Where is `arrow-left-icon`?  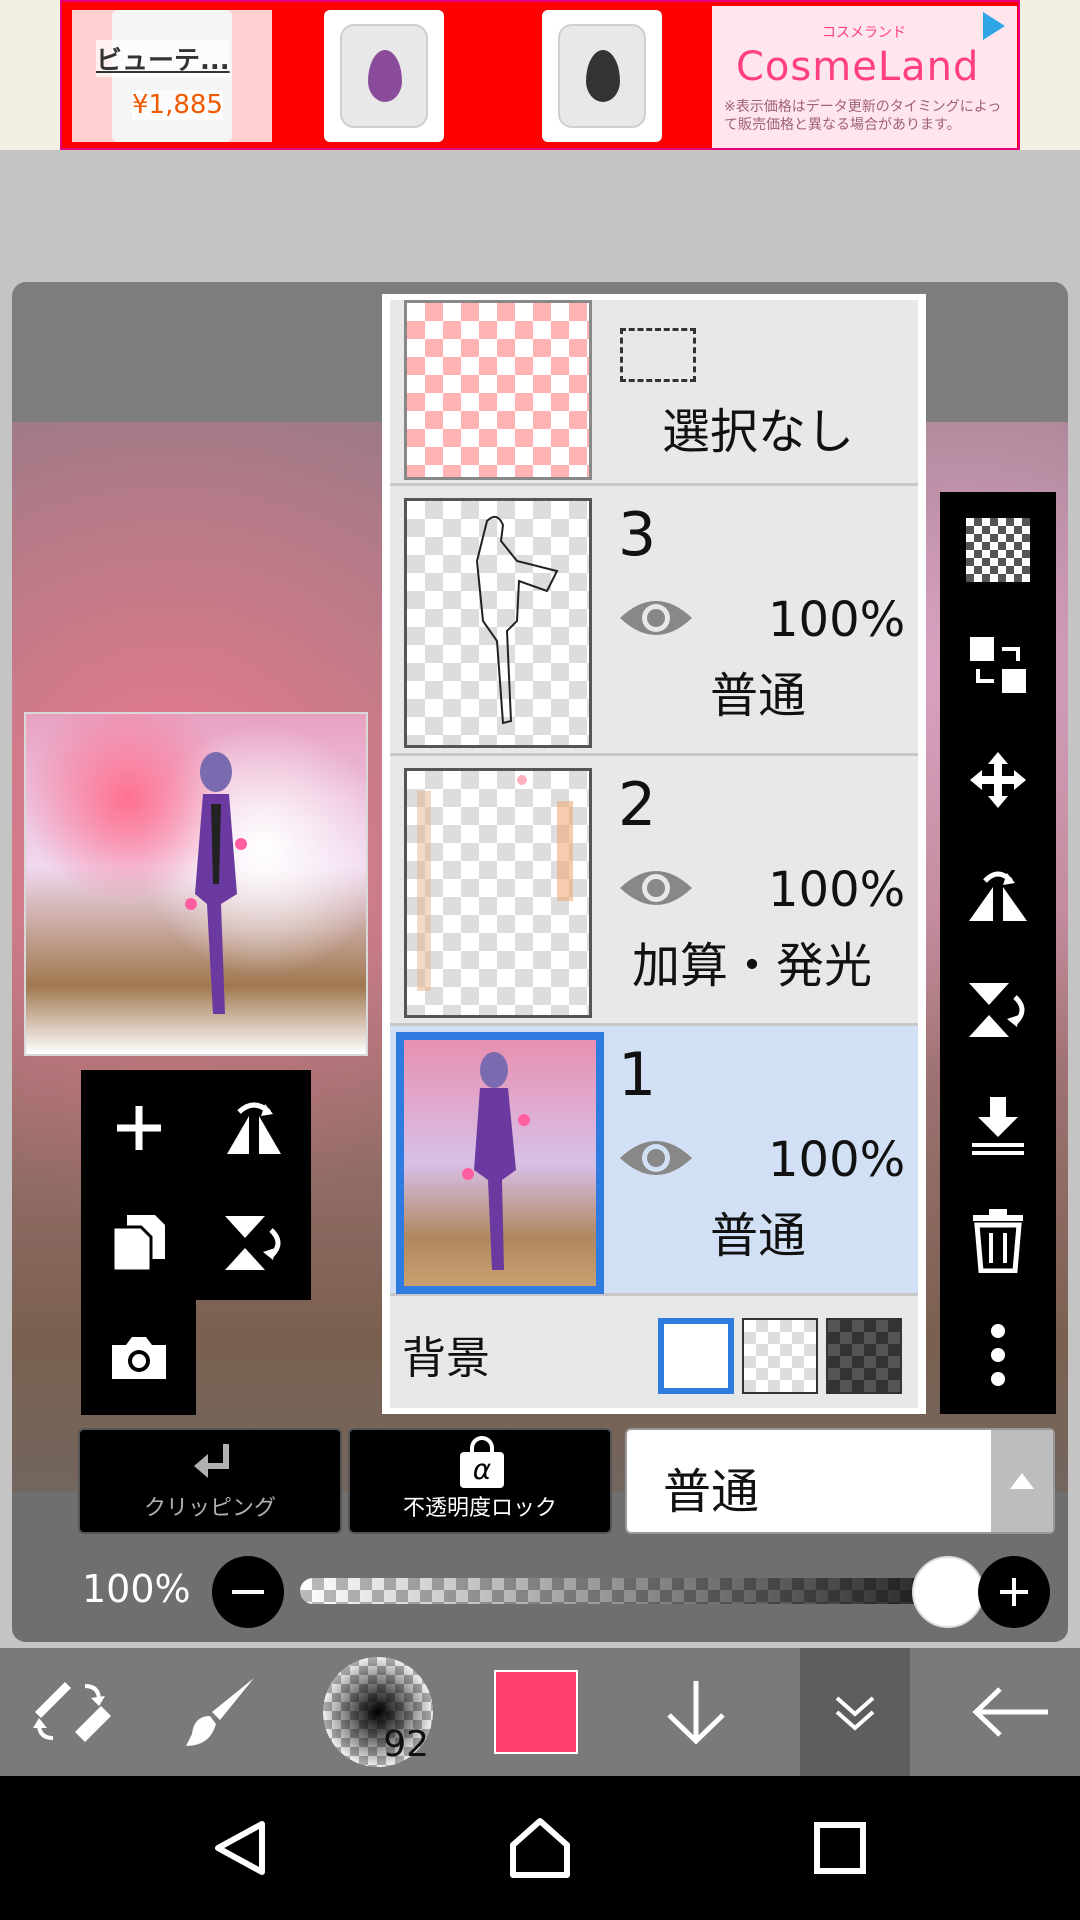 arrow-left-icon is located at coordinates (1010, 1712).